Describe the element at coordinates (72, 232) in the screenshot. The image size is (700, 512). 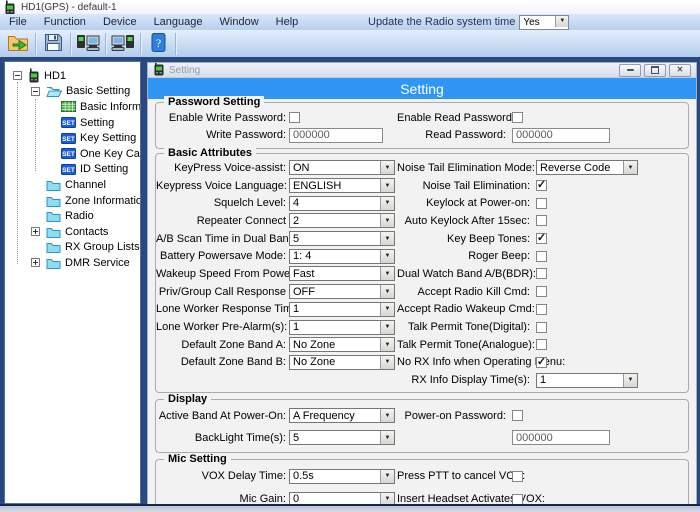
I see `tree-item-contacts: Contacts` at that location.